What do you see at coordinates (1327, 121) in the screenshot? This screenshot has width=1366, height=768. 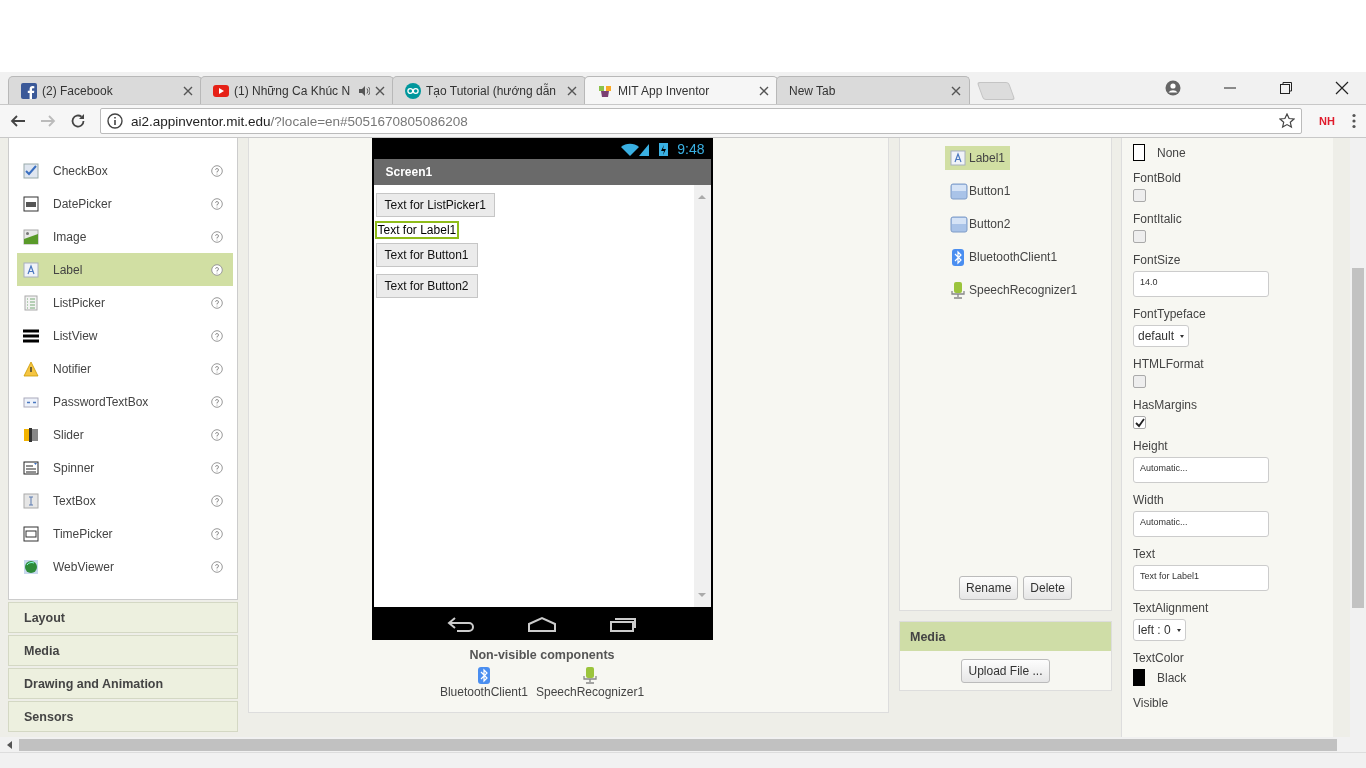 I see `extension-button: NH` at bounding box center [1327, 121].